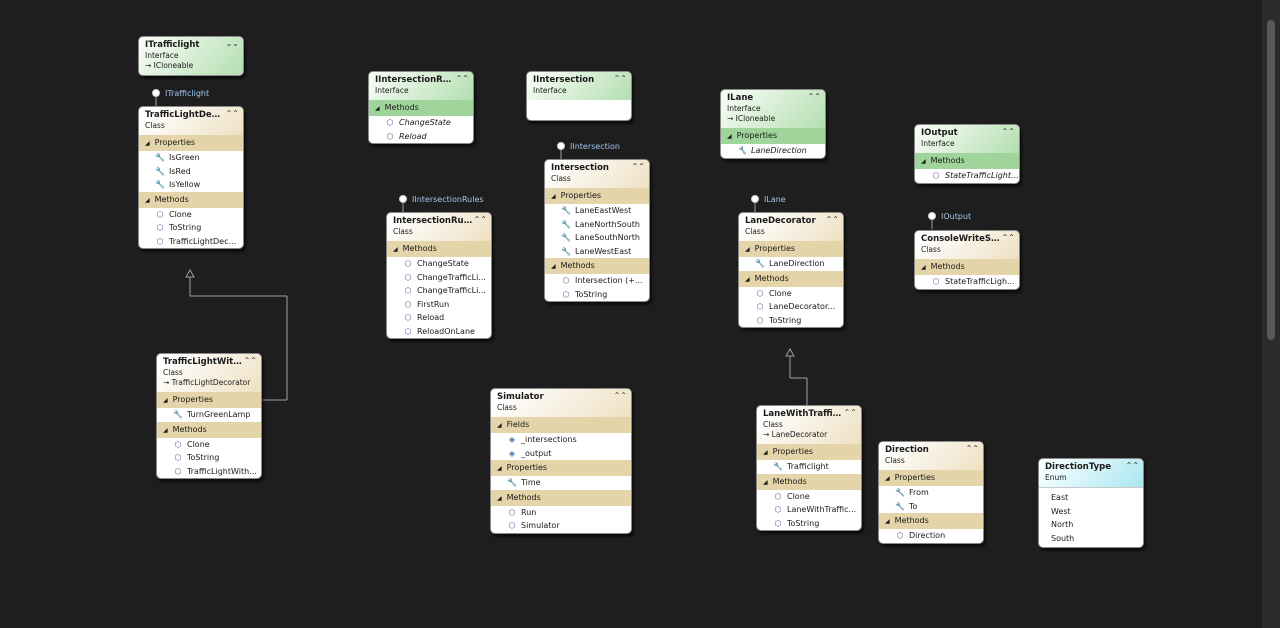  I want to click on member-row: ◈ _intersections, so click(561, 440).